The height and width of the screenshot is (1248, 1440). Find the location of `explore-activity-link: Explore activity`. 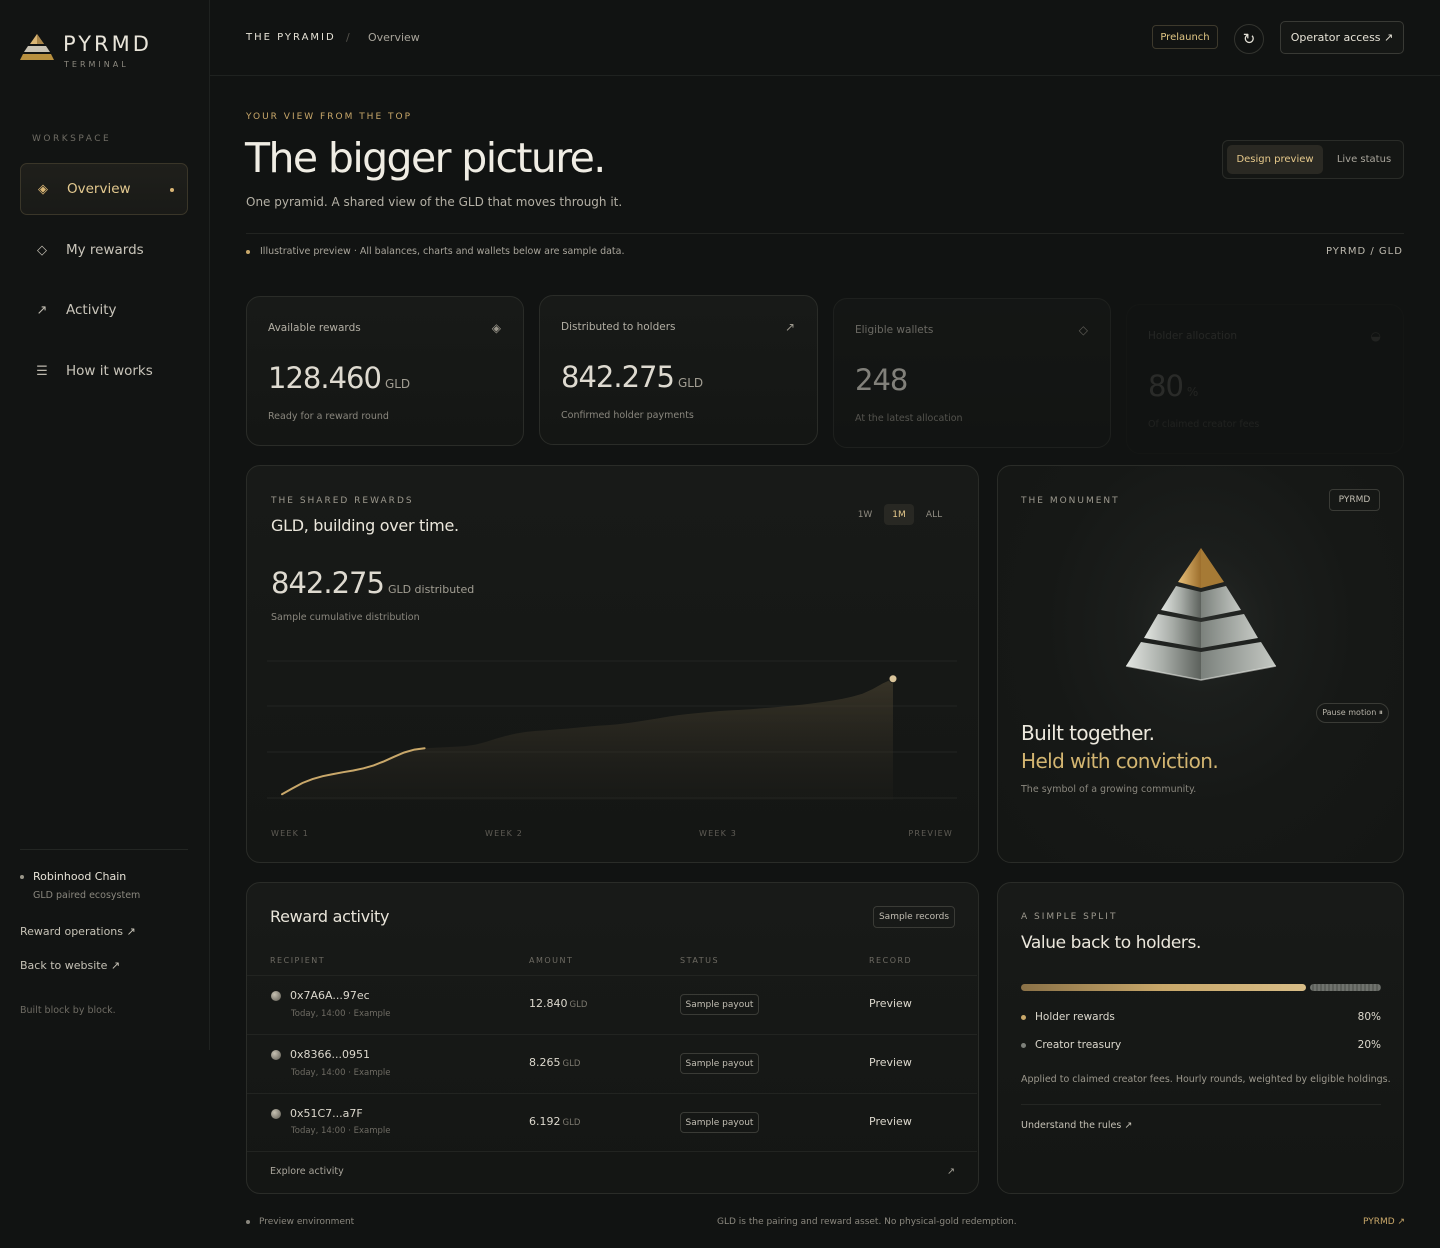

explore-activity-link: Explore activity is located at coordinates (307, 1171).